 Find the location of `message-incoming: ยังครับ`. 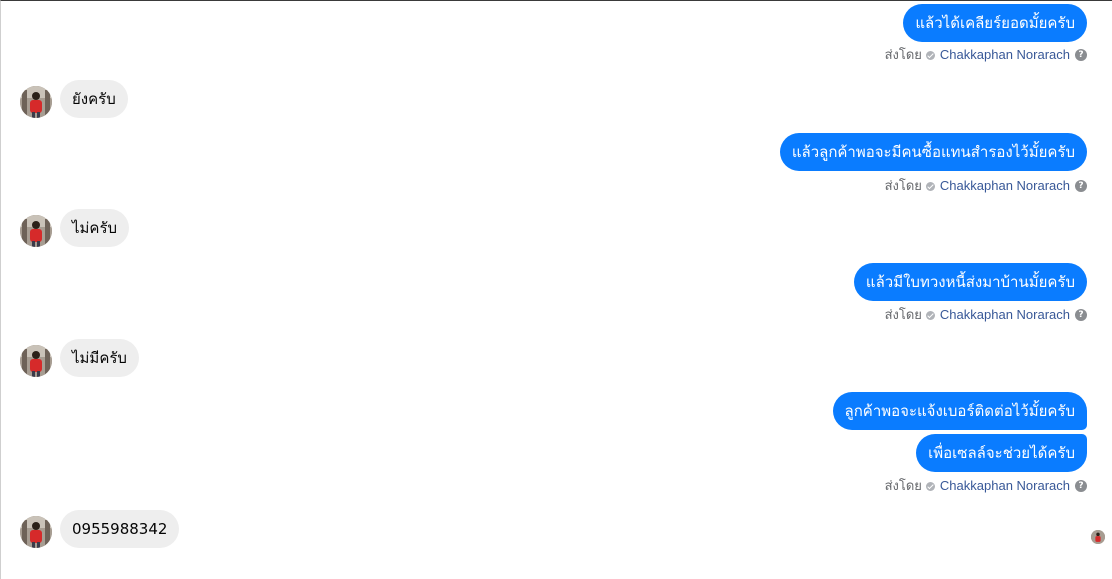

message-incoming: ยังครับ is located at coordinates (94, 99).